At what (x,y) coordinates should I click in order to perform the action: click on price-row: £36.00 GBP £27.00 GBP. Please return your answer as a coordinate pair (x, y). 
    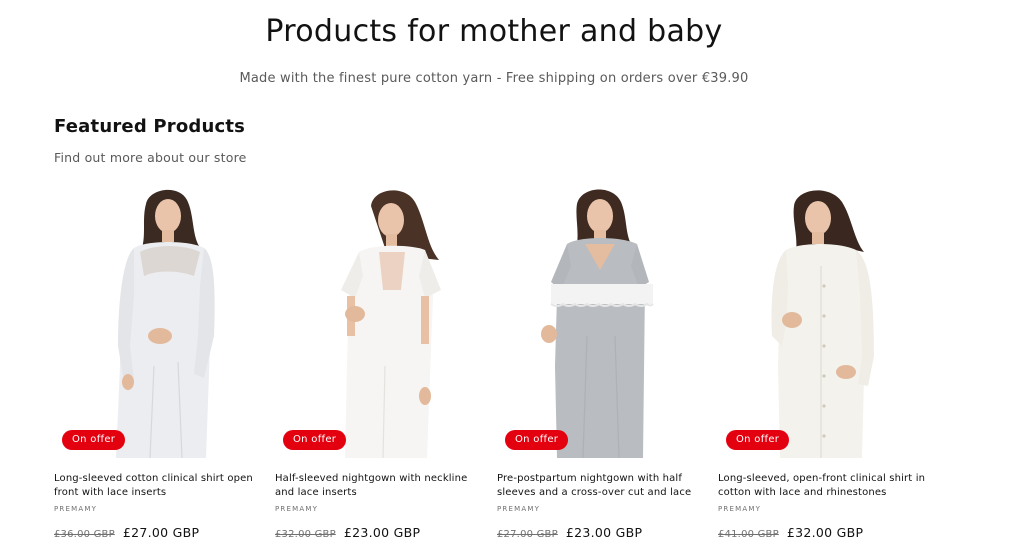
    Looking at the image, I should click on (126, 531).